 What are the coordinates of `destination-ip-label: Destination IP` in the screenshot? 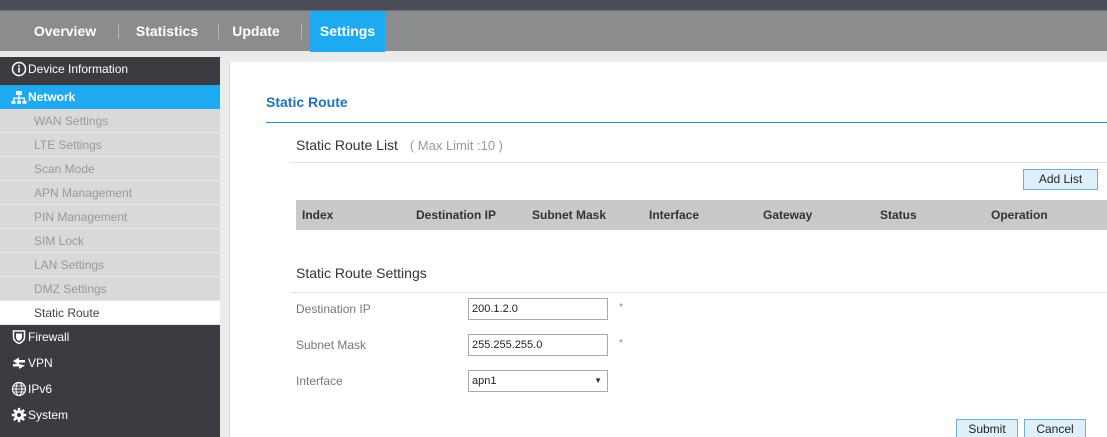 It's located at (333, 309).